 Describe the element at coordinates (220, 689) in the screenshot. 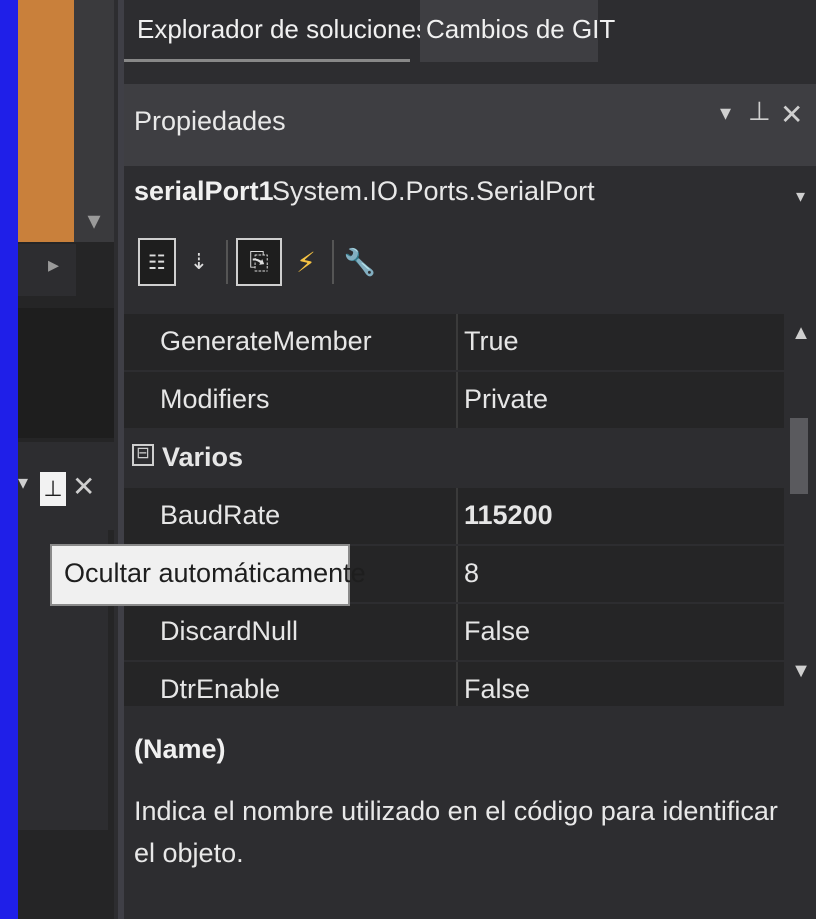

I see `property-name: DtrEnable` at that location.